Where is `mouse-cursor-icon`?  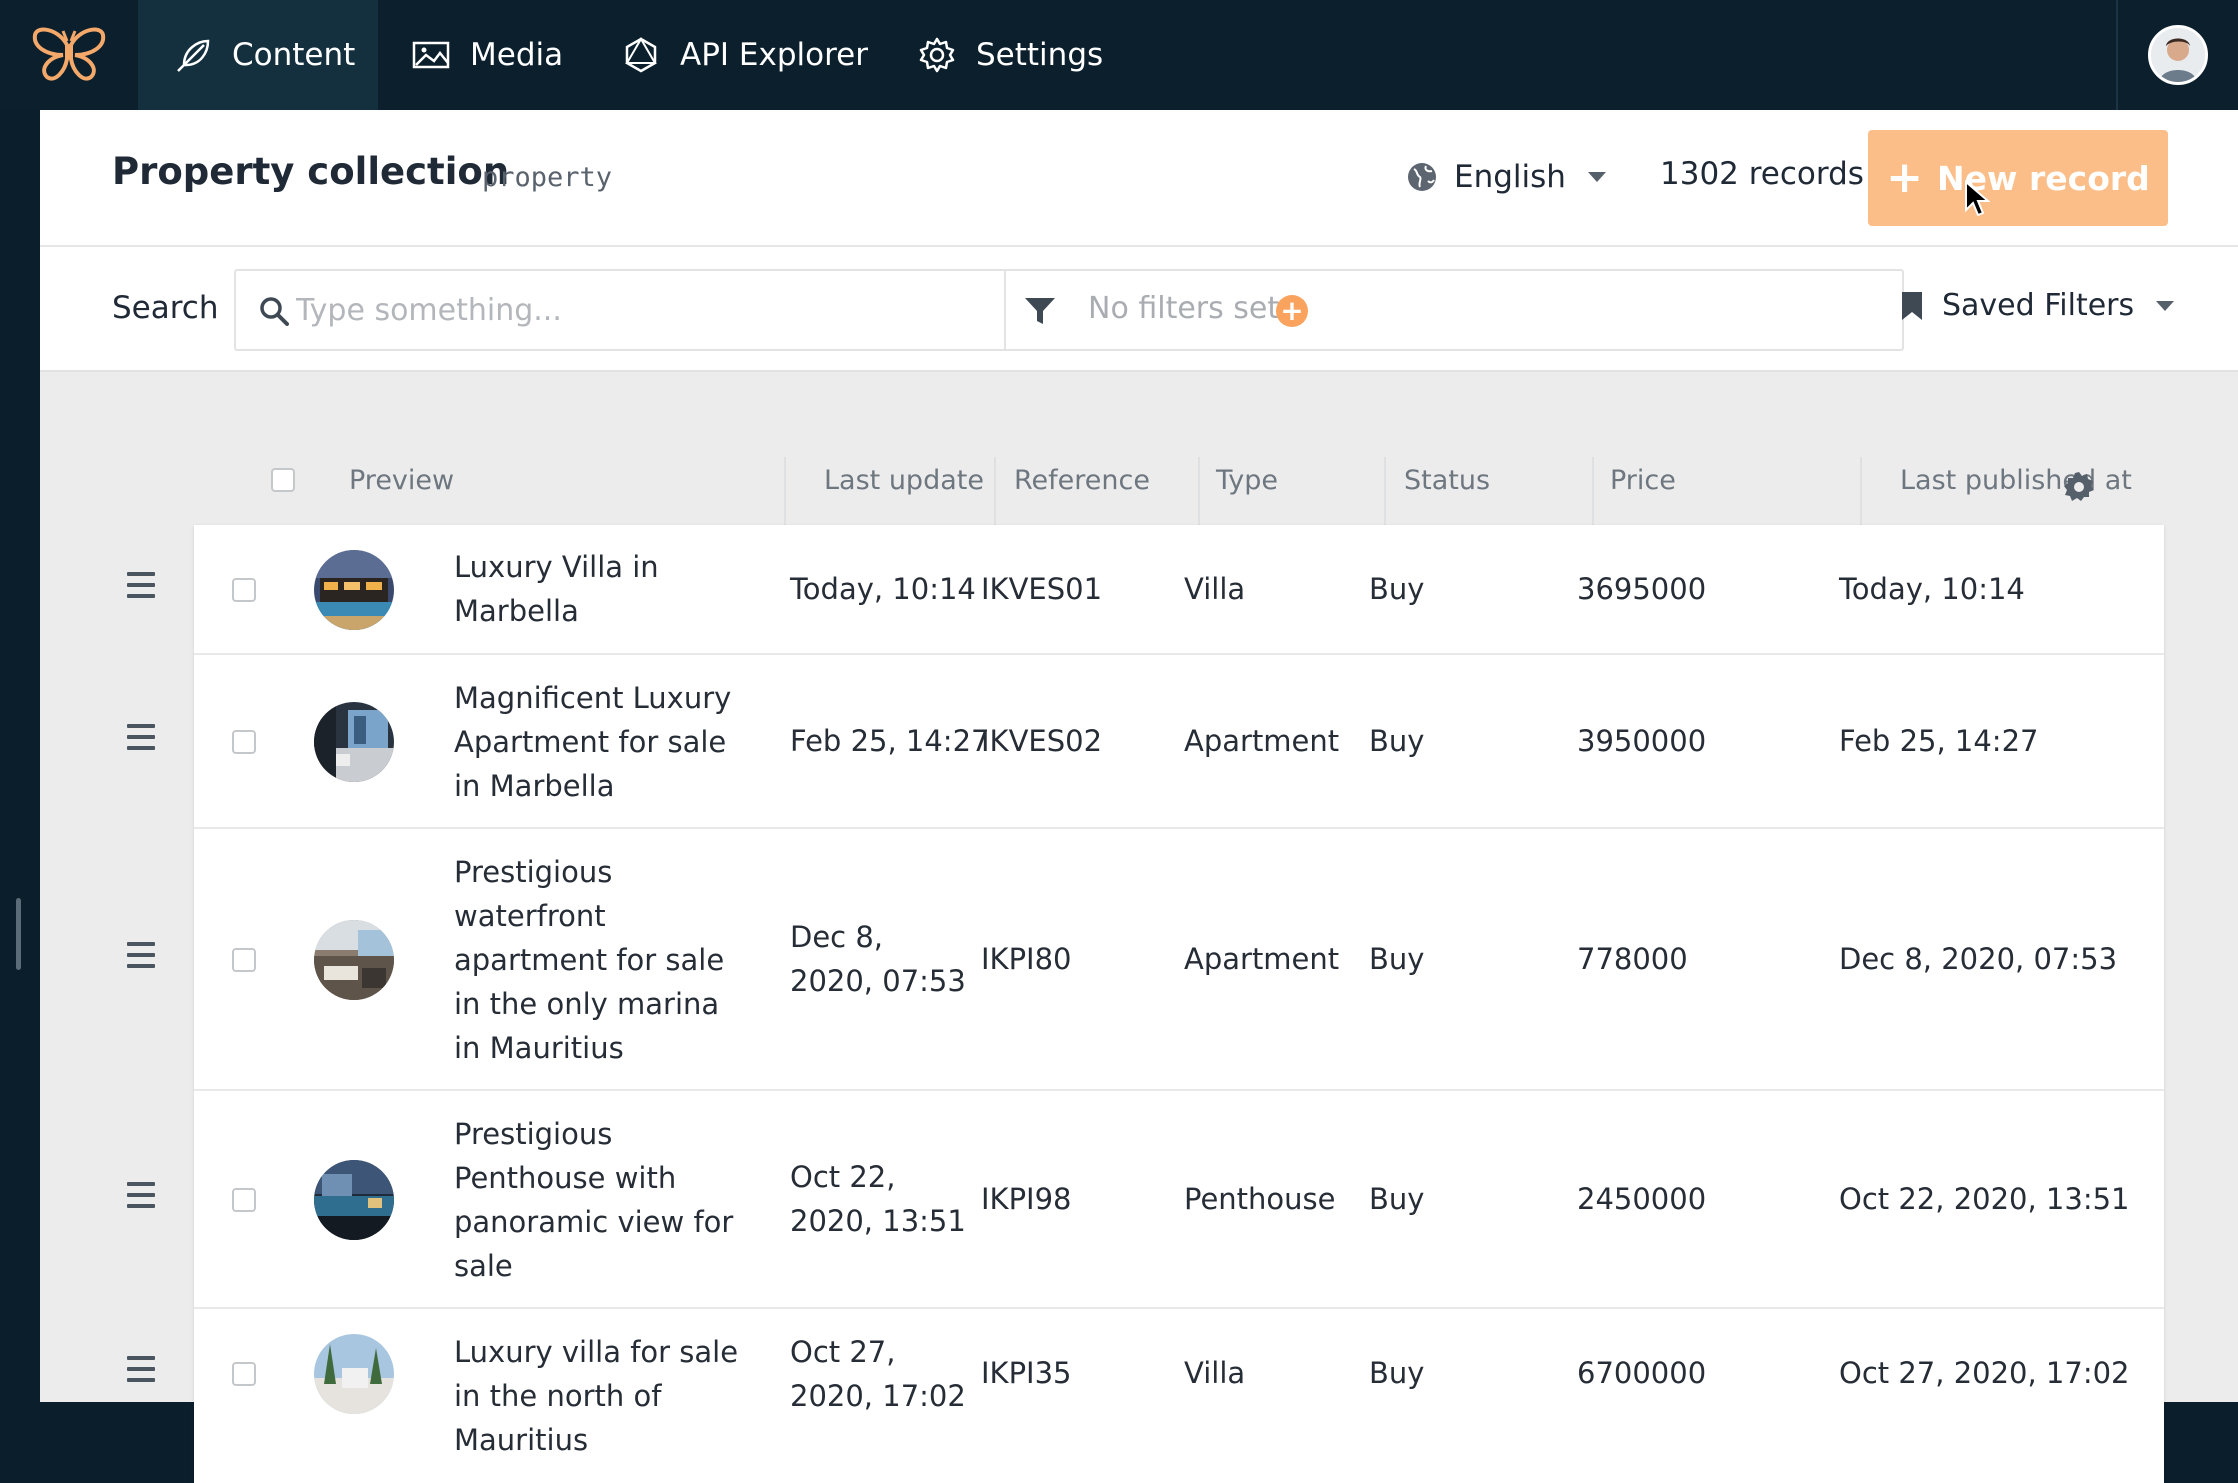
mouse-cursor-icon is located at coordinates (1977, 198).